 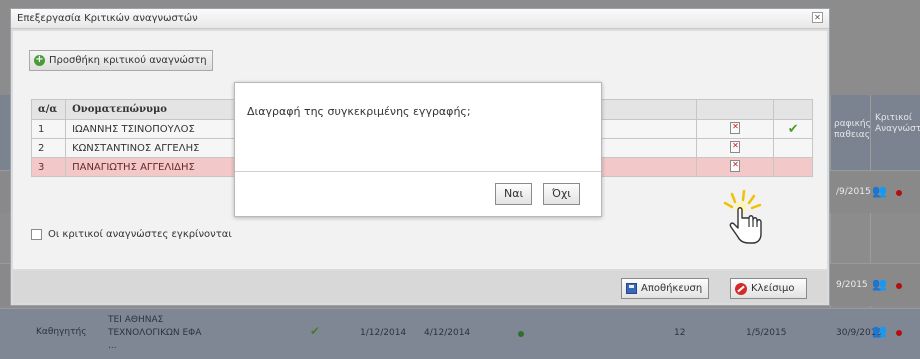 What do you see at coordinates (359, 111) in the screenshot?
I see `confirm-message: Διαγραφή της συγκεκριμένης εγγραφής;` at bounding box center [359, 111].